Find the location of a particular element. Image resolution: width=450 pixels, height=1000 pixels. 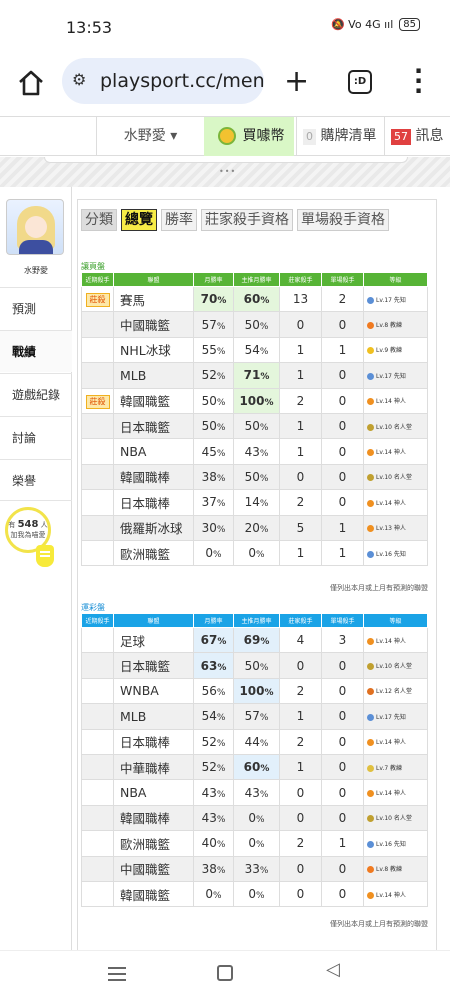

table-row: 俄羅斯冰球 30% 20% 5 1 Lv.13 神人 is located at coordinates (254, 527).